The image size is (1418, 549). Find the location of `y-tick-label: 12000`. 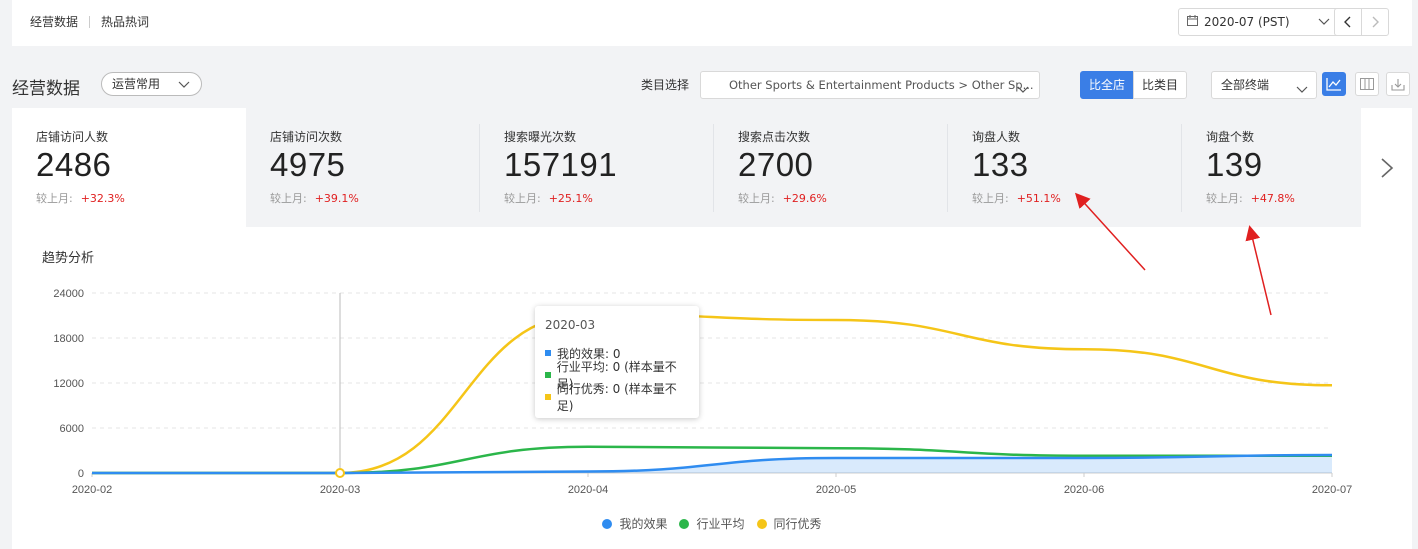

y-tick-label: 12000 is located at coordinates (68, 384).